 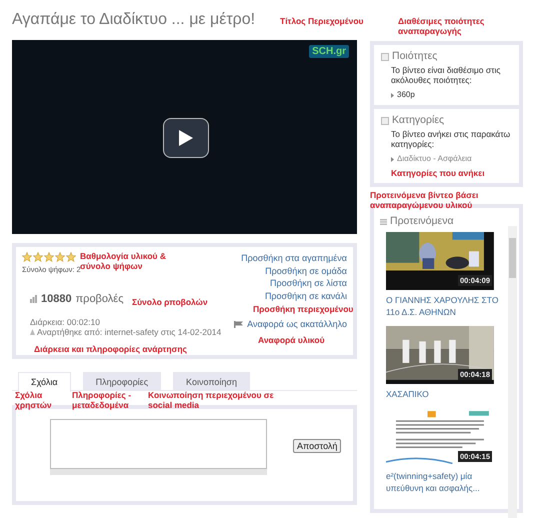 What do you see at coordinates (65, 322) in the screenshot?
I see `duration-text: Διάρκεια: 00:02:10` at bounding box center [65, 322].